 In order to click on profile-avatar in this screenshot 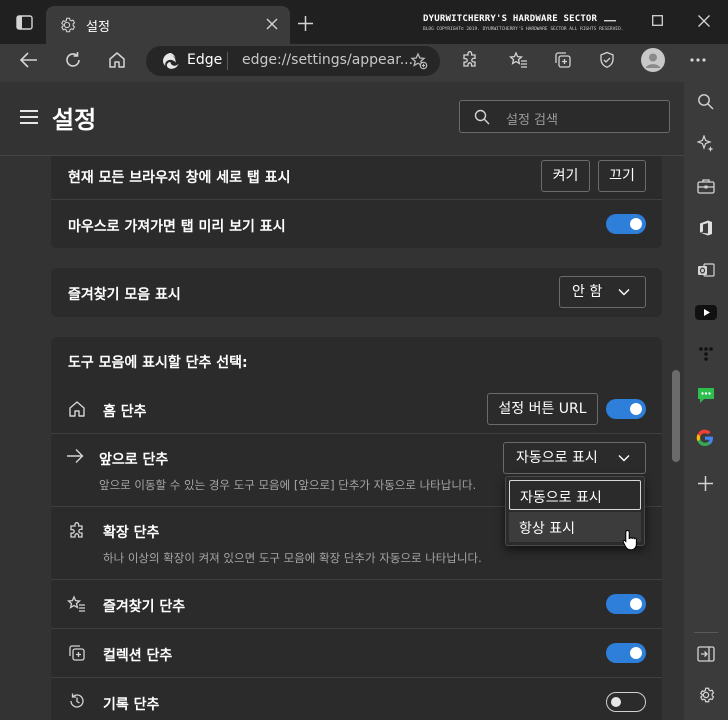, I will do `click(653, 60)`.